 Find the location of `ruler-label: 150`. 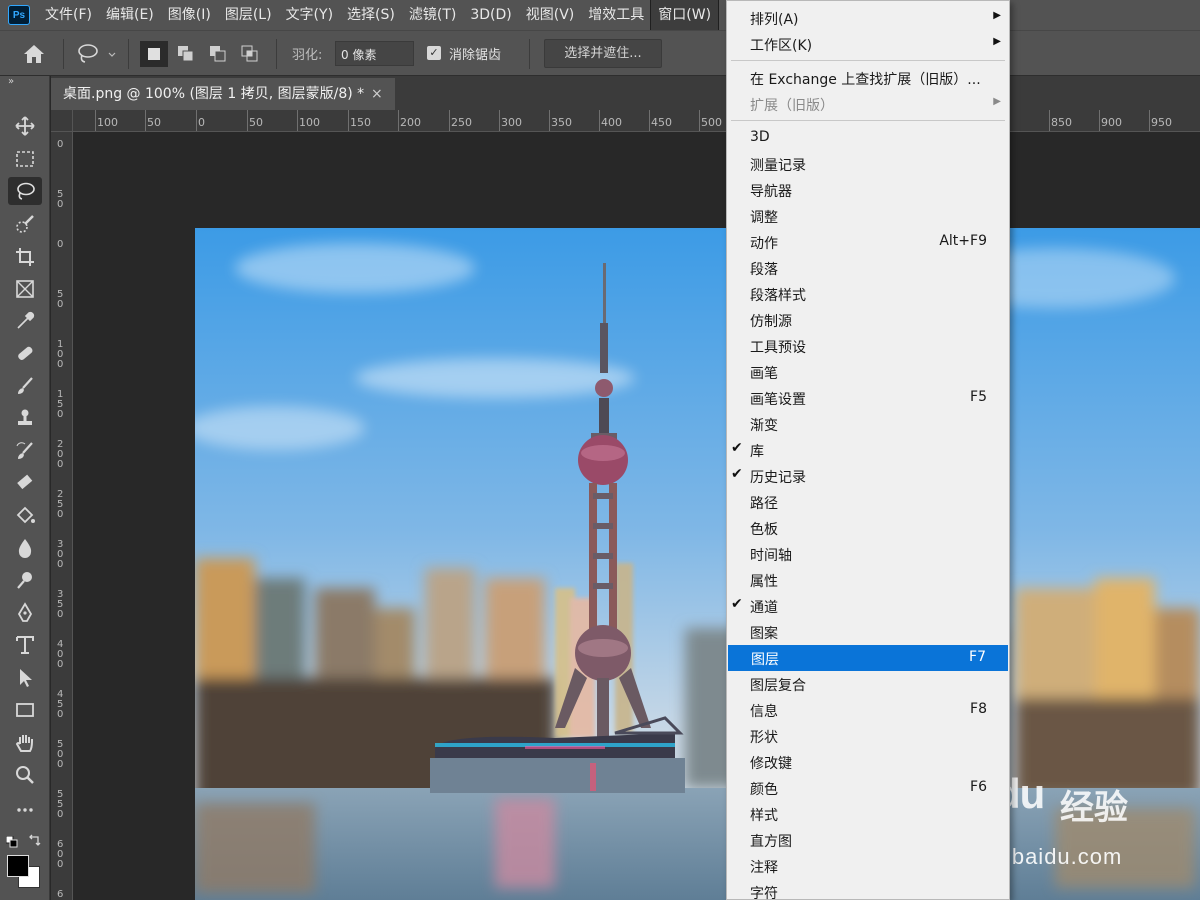

ruler-label: 150 is located at coordinates (360, 122).